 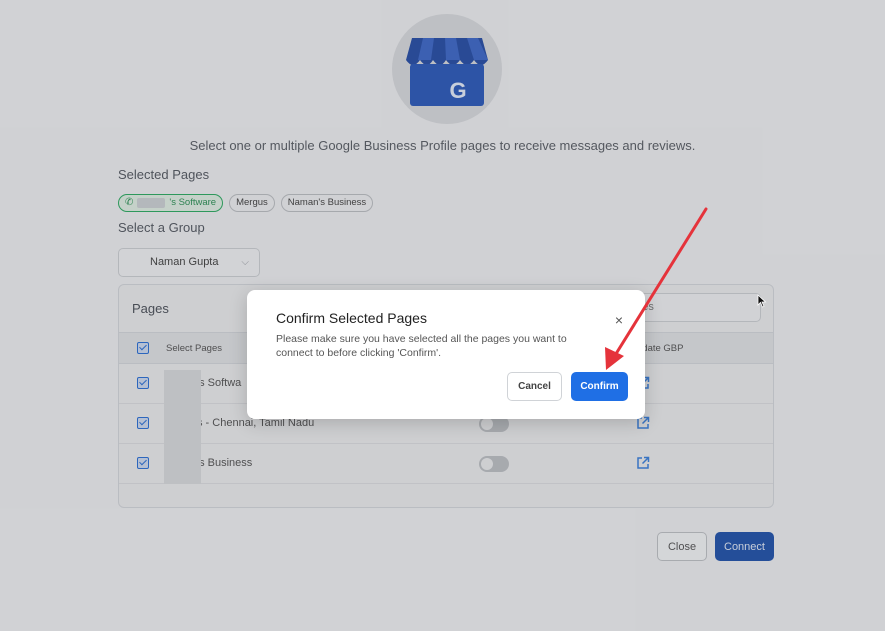 What do you see at coordinates (351, 318) in the screenshot?
I see `dialog-title: Confirm Selected Pages` at bounding box center [351, 318].